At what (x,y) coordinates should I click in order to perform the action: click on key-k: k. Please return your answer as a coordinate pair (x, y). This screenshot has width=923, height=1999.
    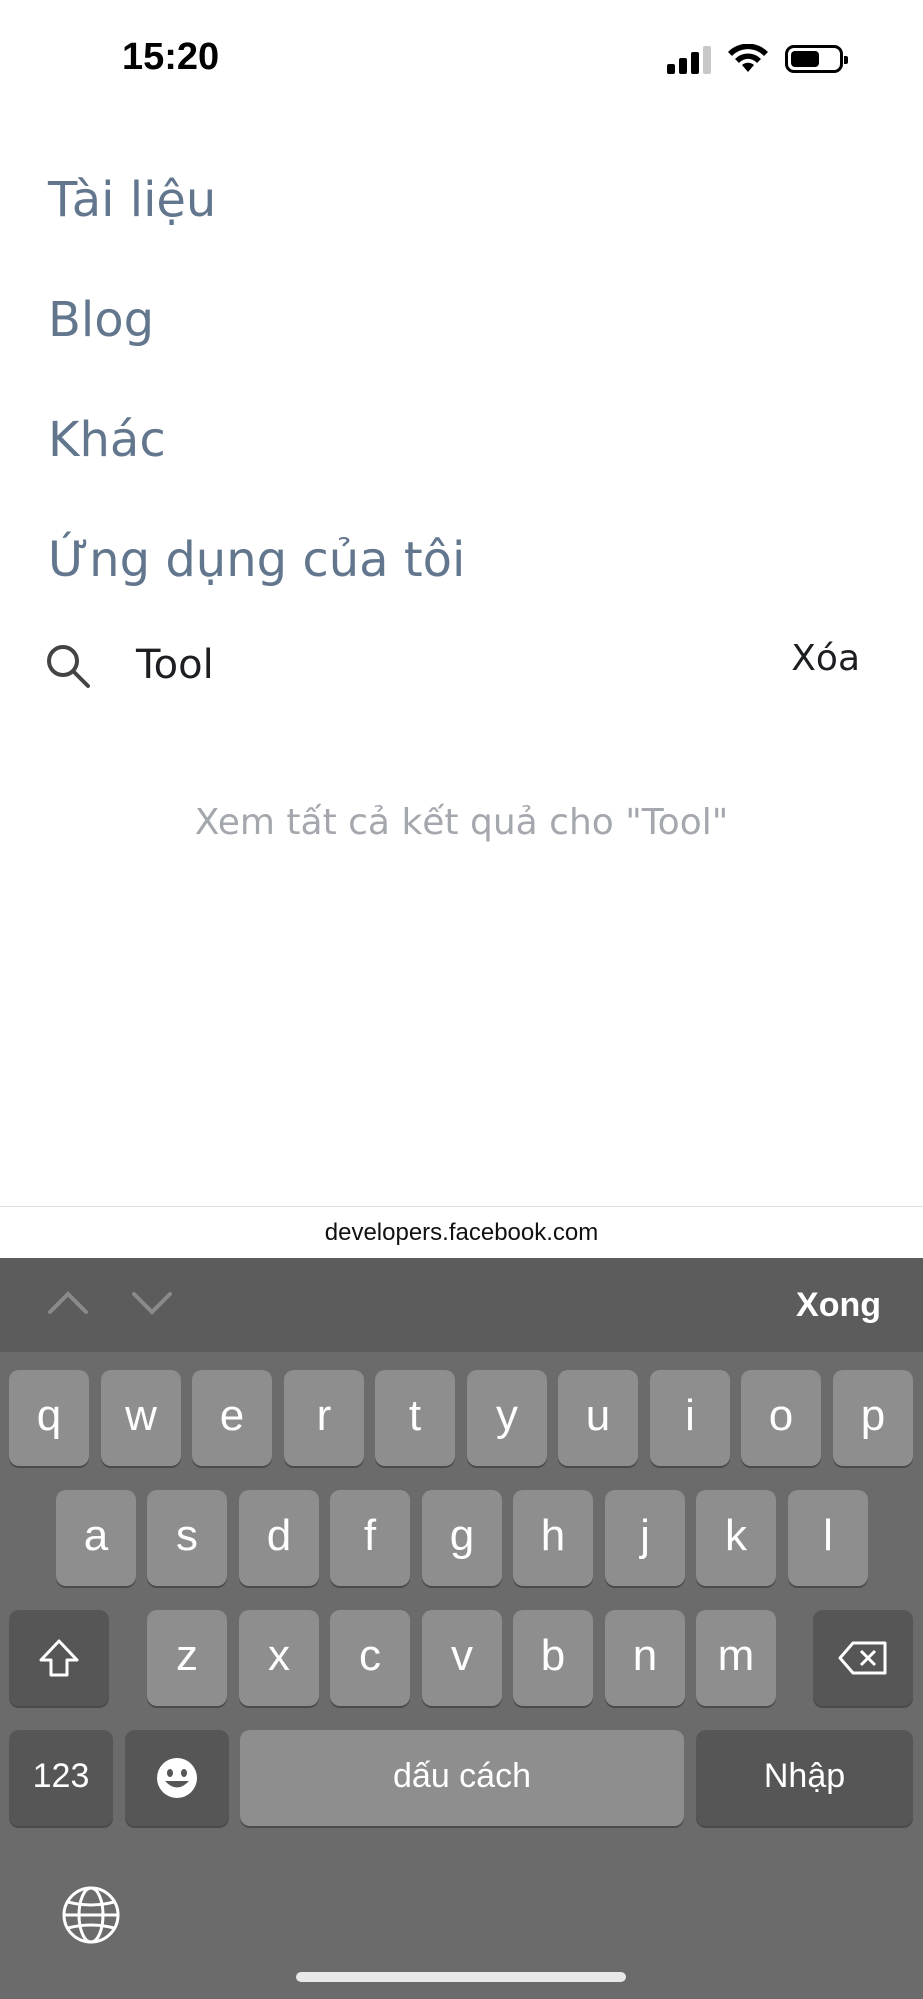
    Looking at the image, I should click on (736, 1538).